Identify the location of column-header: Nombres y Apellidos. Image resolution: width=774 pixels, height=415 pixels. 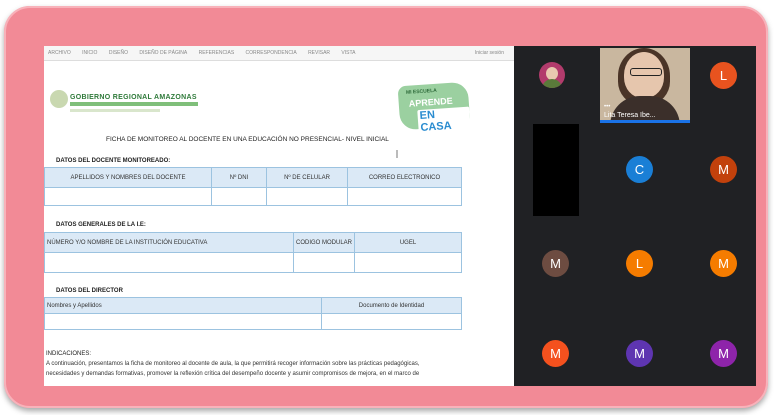
(183, 305).